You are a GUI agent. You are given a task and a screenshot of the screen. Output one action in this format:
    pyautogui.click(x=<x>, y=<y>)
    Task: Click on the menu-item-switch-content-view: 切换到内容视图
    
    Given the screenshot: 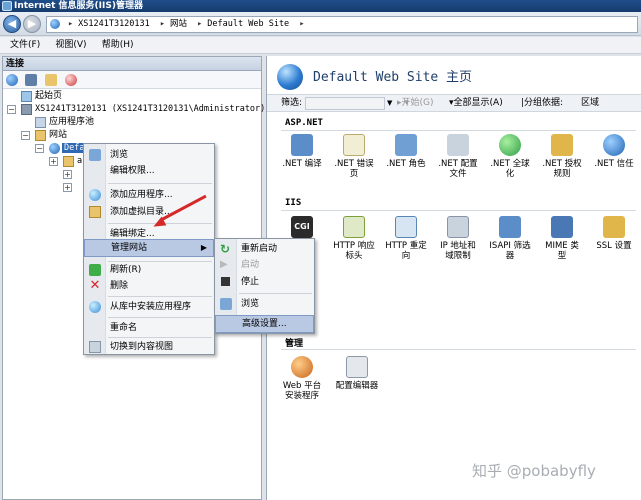 What is the action you would take?
    pyautogui.click(x=149, y=347)
    